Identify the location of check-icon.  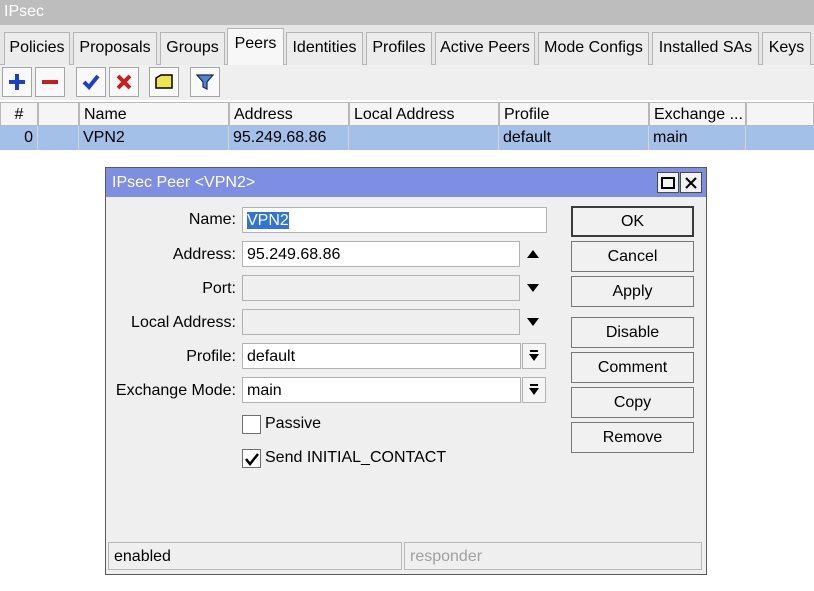
(91, 82).